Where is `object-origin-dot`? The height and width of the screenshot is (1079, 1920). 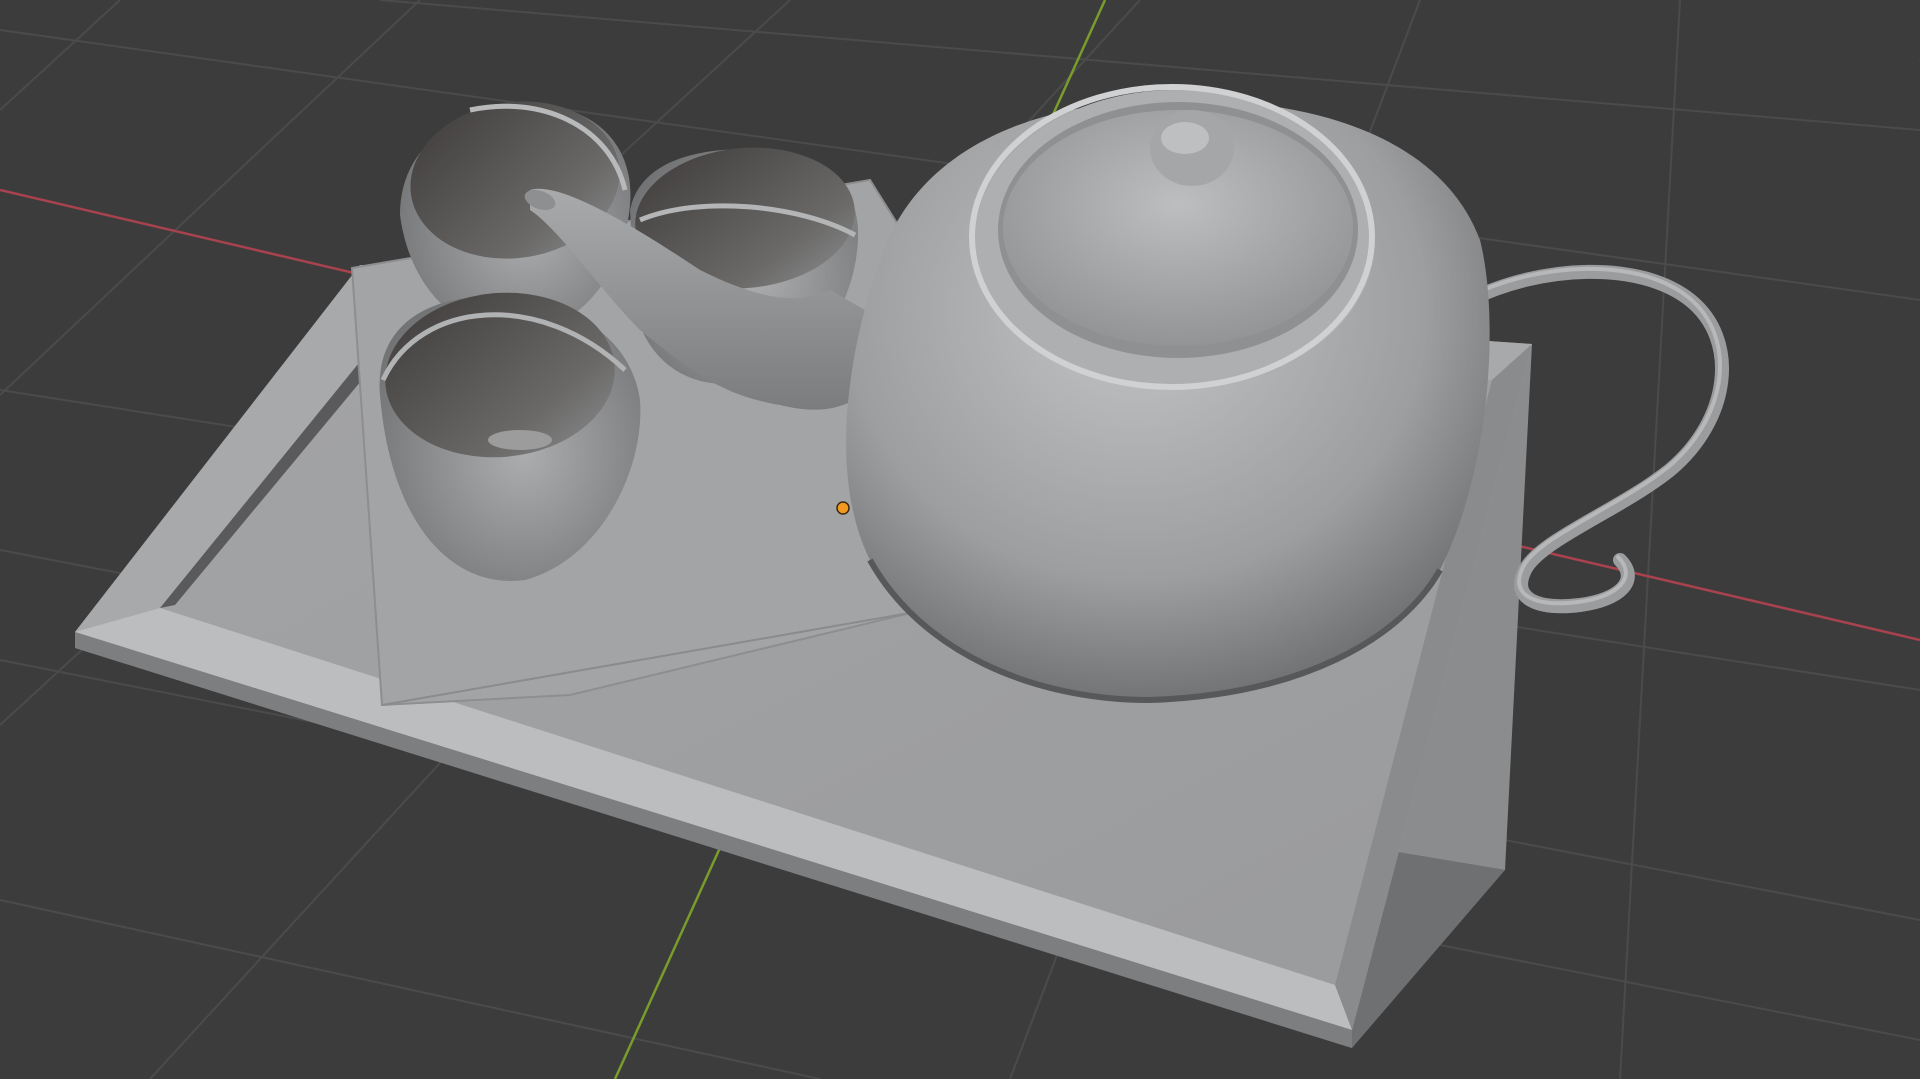
object-origin-dot is located at coordinates (843, 508).